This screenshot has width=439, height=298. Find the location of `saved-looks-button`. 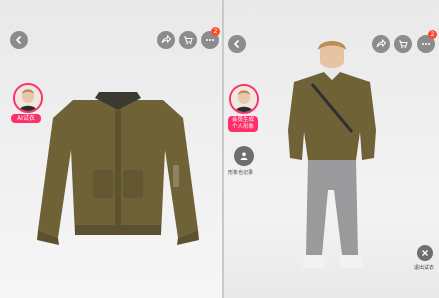

saved-looks-button is located at coordinates (244, 156).